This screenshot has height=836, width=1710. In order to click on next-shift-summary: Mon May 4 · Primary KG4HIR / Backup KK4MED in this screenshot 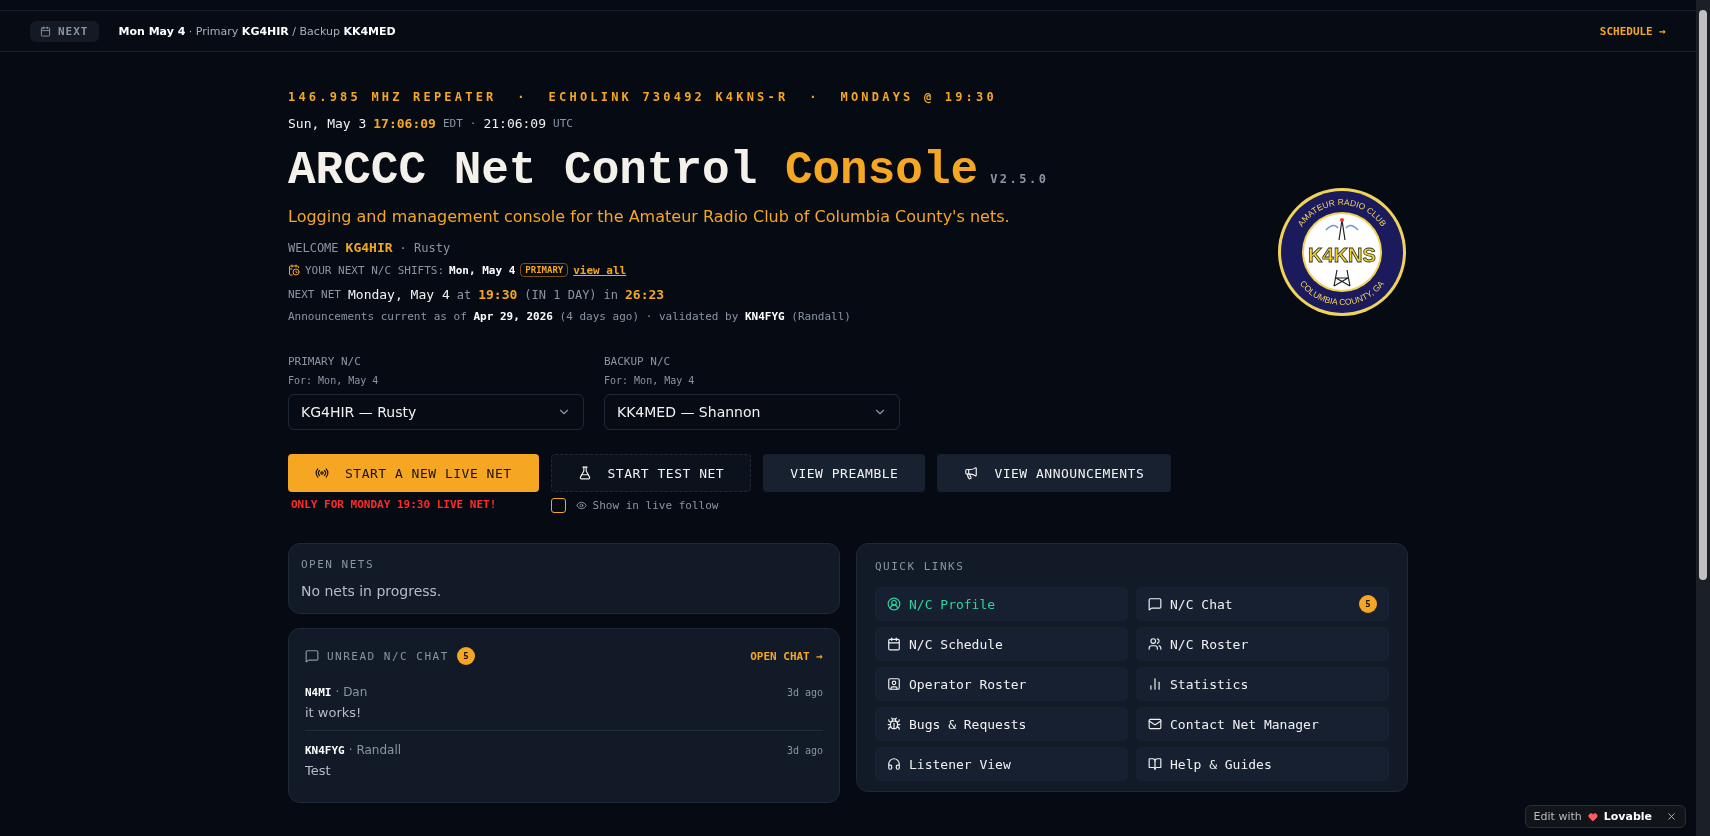, I will do `click(257, 31)`.